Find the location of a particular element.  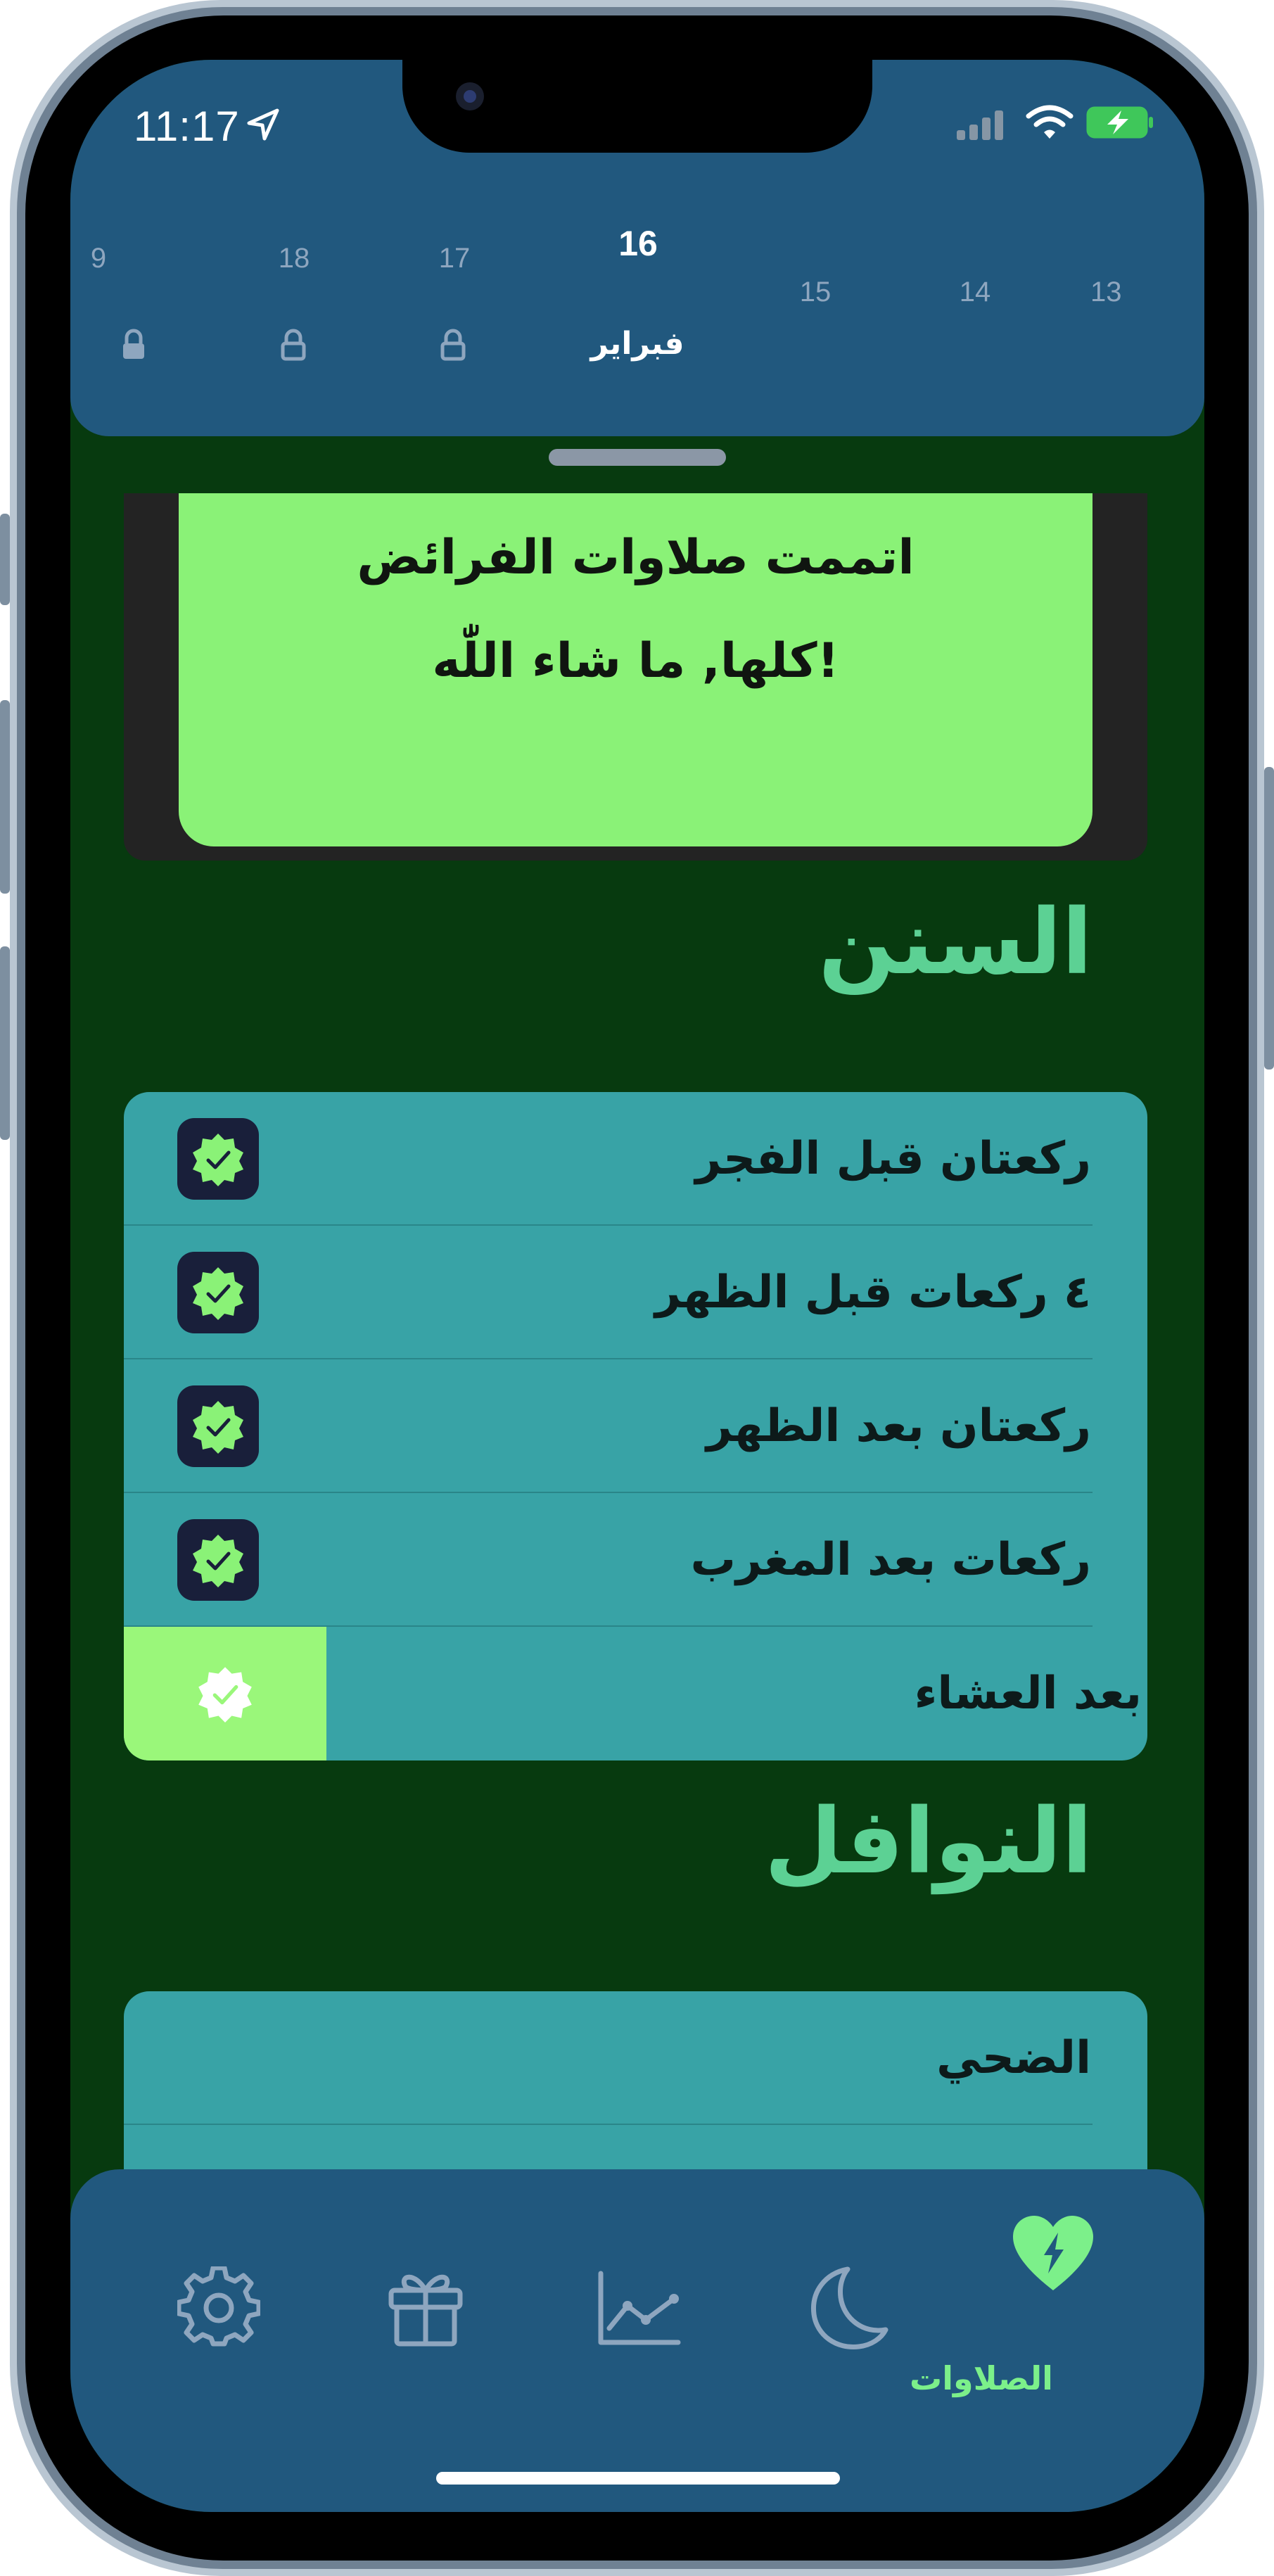

cell-signal-icon is located at coordinates (980, 124).